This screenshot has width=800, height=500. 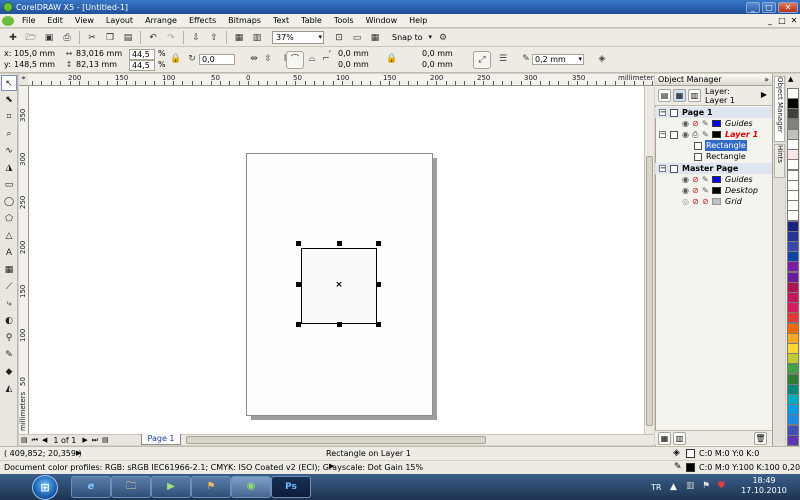 I want to click on zoom-tool-icon: ⌕, so click(x=9, y=134).